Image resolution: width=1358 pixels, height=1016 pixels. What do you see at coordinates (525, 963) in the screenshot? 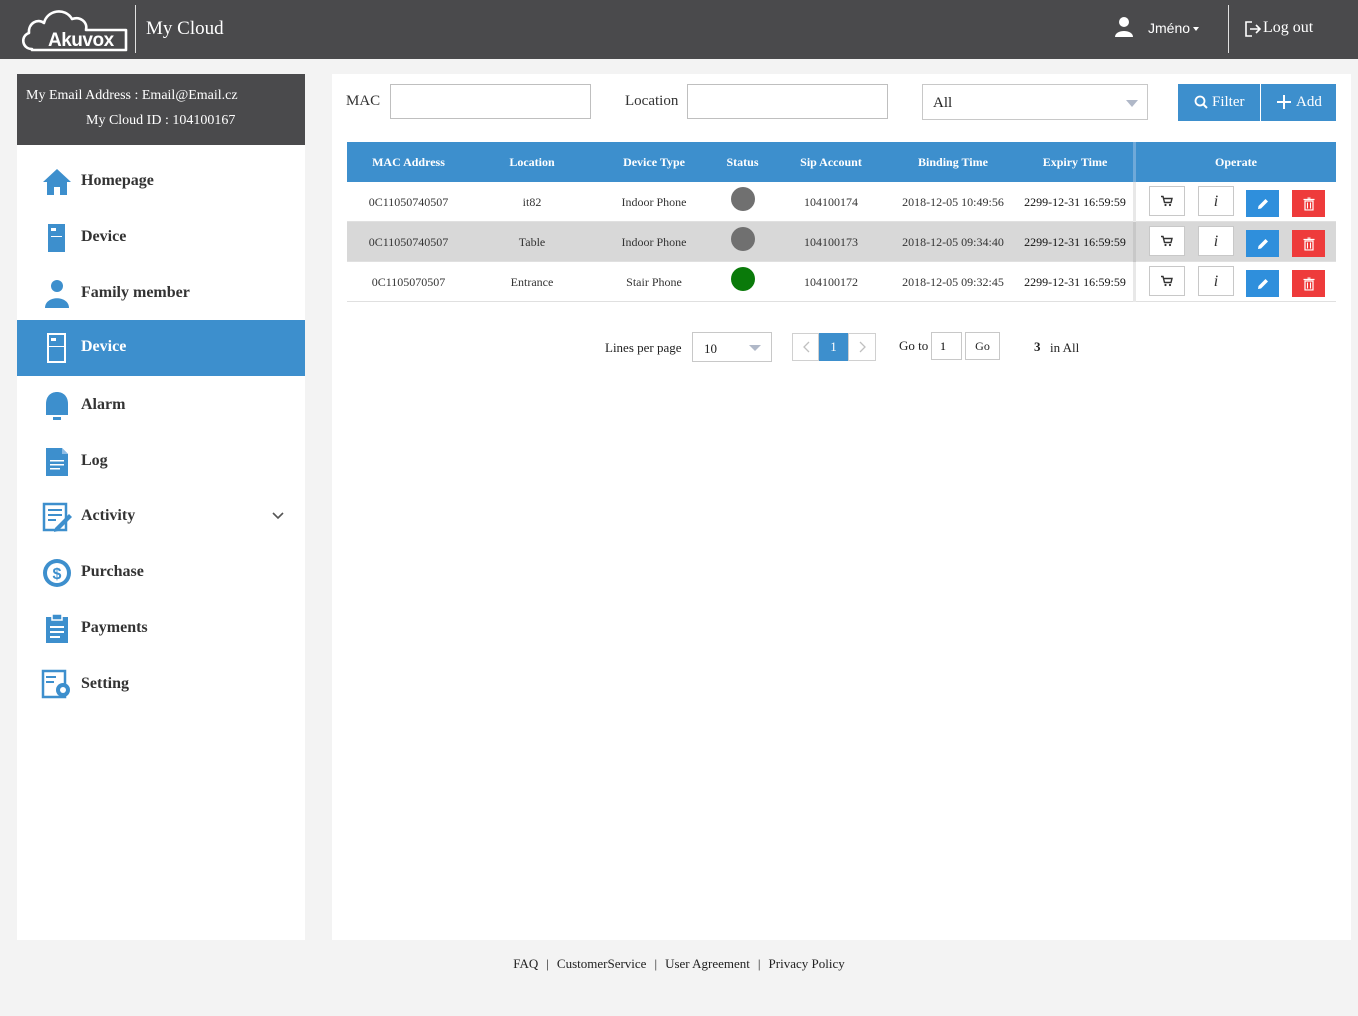
I see `faq-link: FAQ` at bounding box center [525, 963].